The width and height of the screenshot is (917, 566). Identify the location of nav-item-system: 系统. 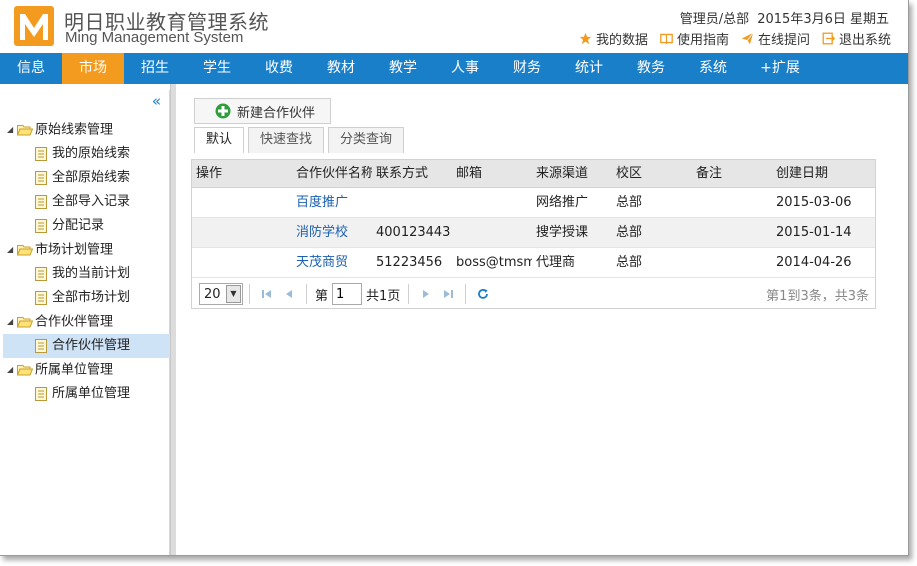
(713, 68).